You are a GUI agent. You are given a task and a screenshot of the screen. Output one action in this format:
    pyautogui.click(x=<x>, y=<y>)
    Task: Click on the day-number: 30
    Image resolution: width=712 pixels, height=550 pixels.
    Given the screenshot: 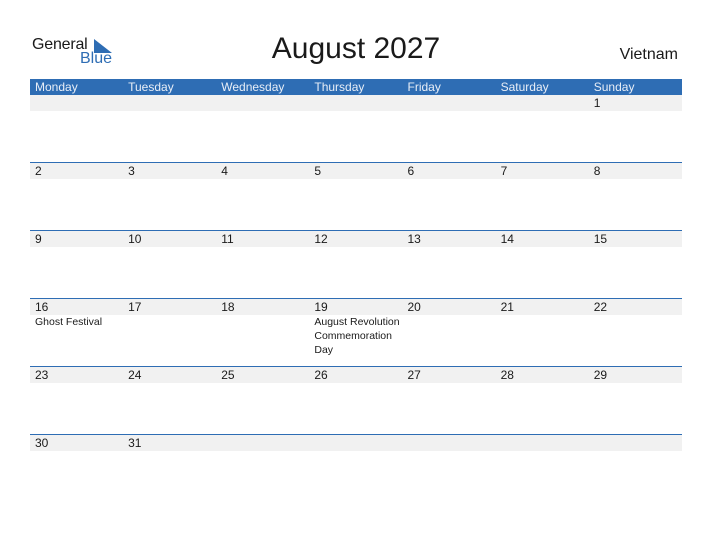 What is the action you would take?
    pyautogui.click(x=42, y=443)
    